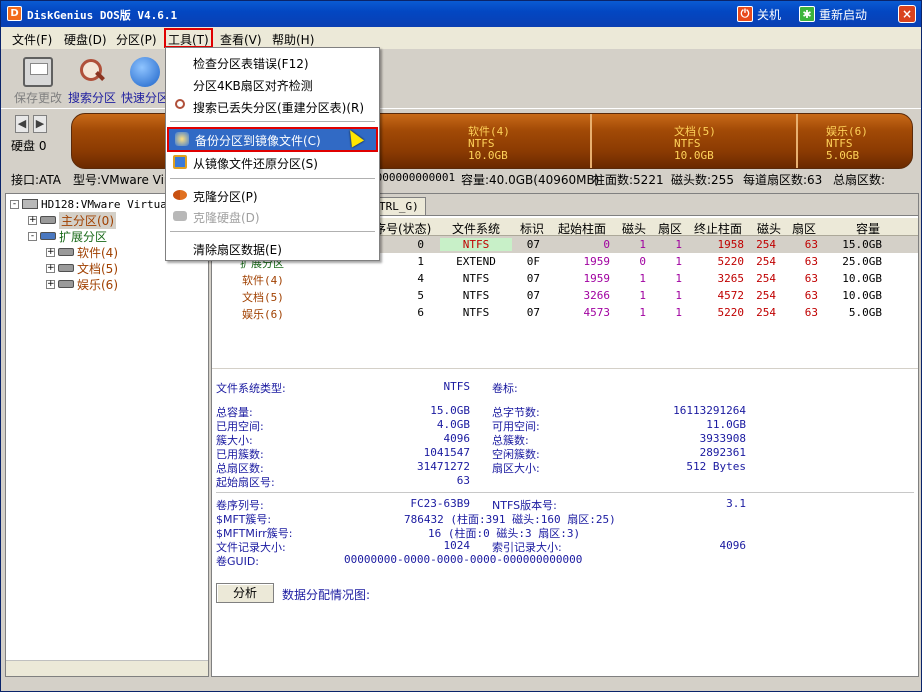 The image size is (922, 692). Describe the element at coordinates (399, 206) in the screenshot. I see `tab-partitions: TRL_G)` at that location.